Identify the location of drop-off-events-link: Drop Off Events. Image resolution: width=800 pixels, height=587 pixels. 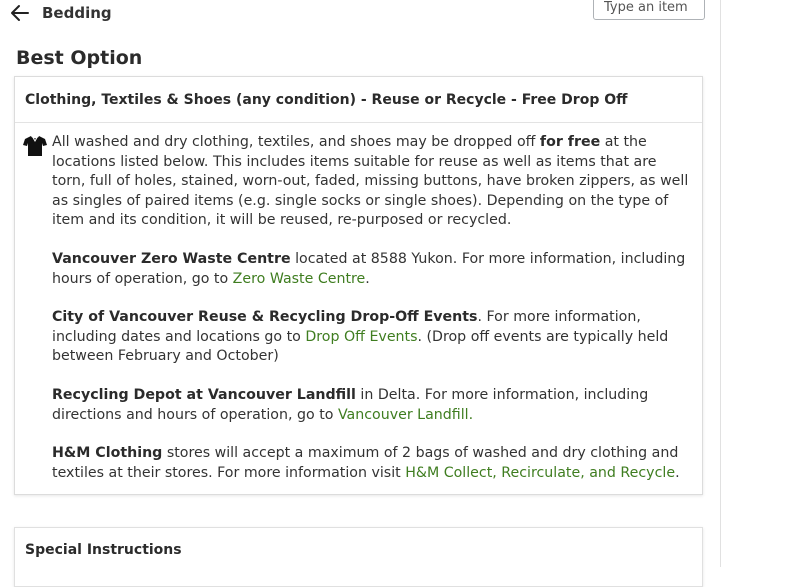
(361, 337).